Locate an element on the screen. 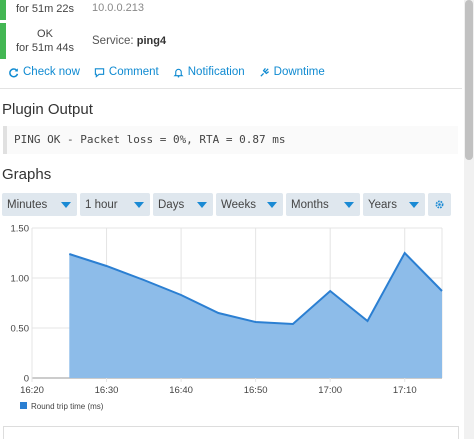 The width and height of the screenshot is (474, 439). legend-label: Round trip time (ms) is located at coordinates (67, 406).